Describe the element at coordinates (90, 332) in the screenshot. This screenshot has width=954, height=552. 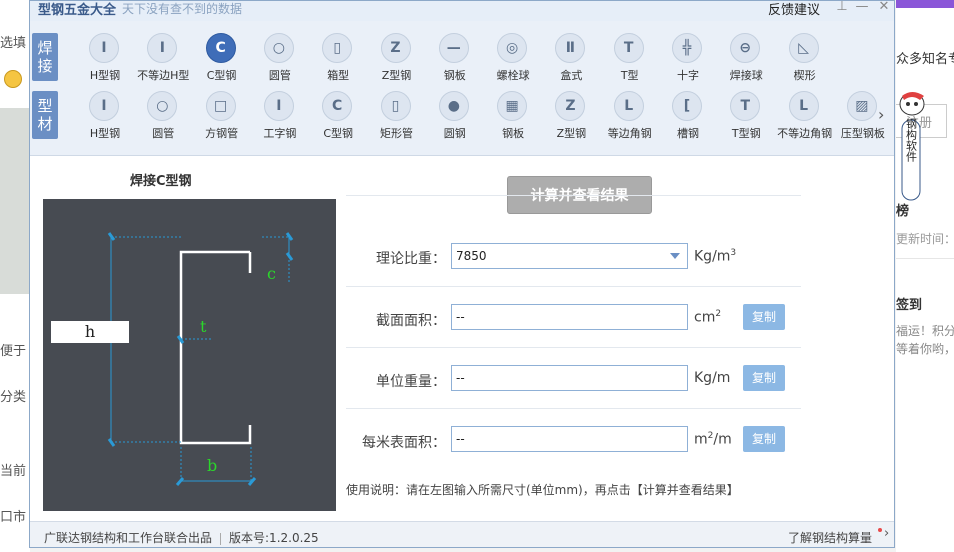
I see `h-dimension-input: h` at that location.